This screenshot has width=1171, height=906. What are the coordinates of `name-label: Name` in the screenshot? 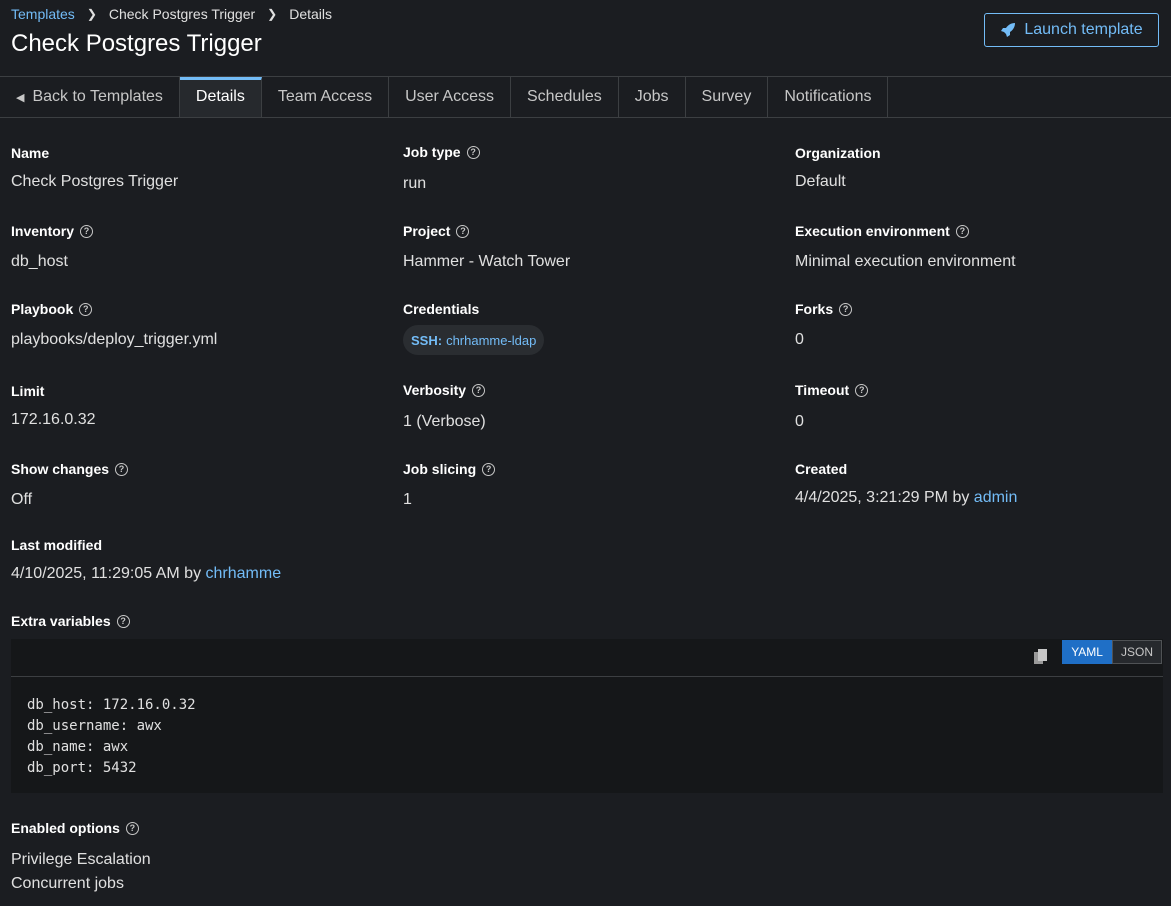 It's located at (30, 153).